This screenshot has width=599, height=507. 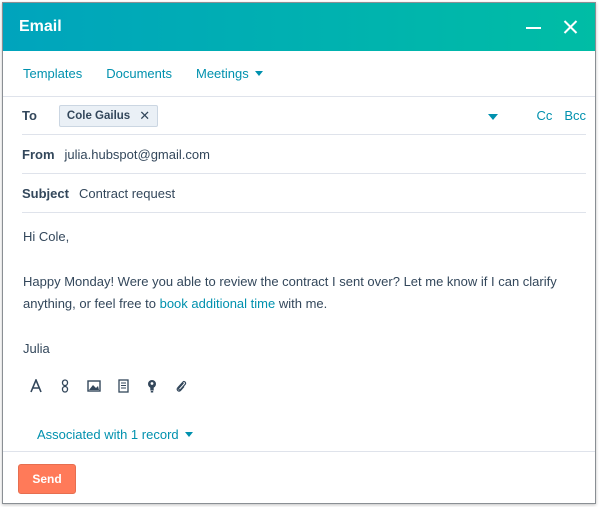 I want to click on subject-row: Subject Contract request, so click(x=304, y=194).